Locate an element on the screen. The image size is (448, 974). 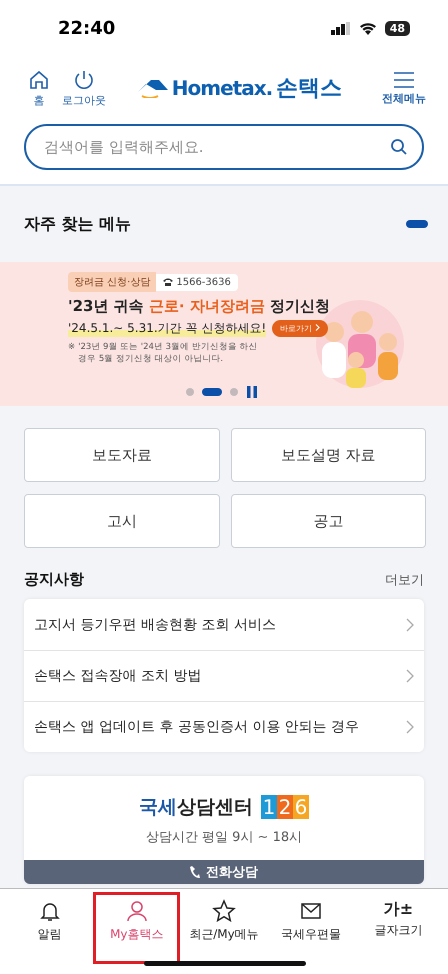
banner-period: '24.5.1.~ 5.31.기간 꼭 신청하세요! is located at coordinates (167, 328).